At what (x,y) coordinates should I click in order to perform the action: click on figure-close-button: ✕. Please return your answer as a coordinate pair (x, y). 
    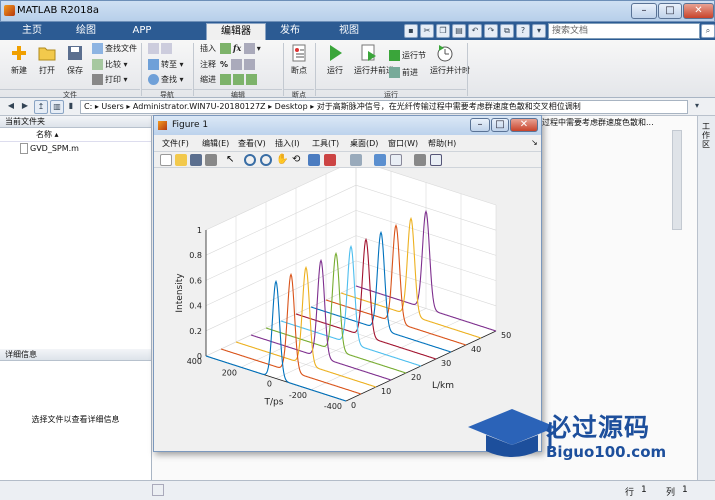
    Looking at the image, I should click on (524, 125).